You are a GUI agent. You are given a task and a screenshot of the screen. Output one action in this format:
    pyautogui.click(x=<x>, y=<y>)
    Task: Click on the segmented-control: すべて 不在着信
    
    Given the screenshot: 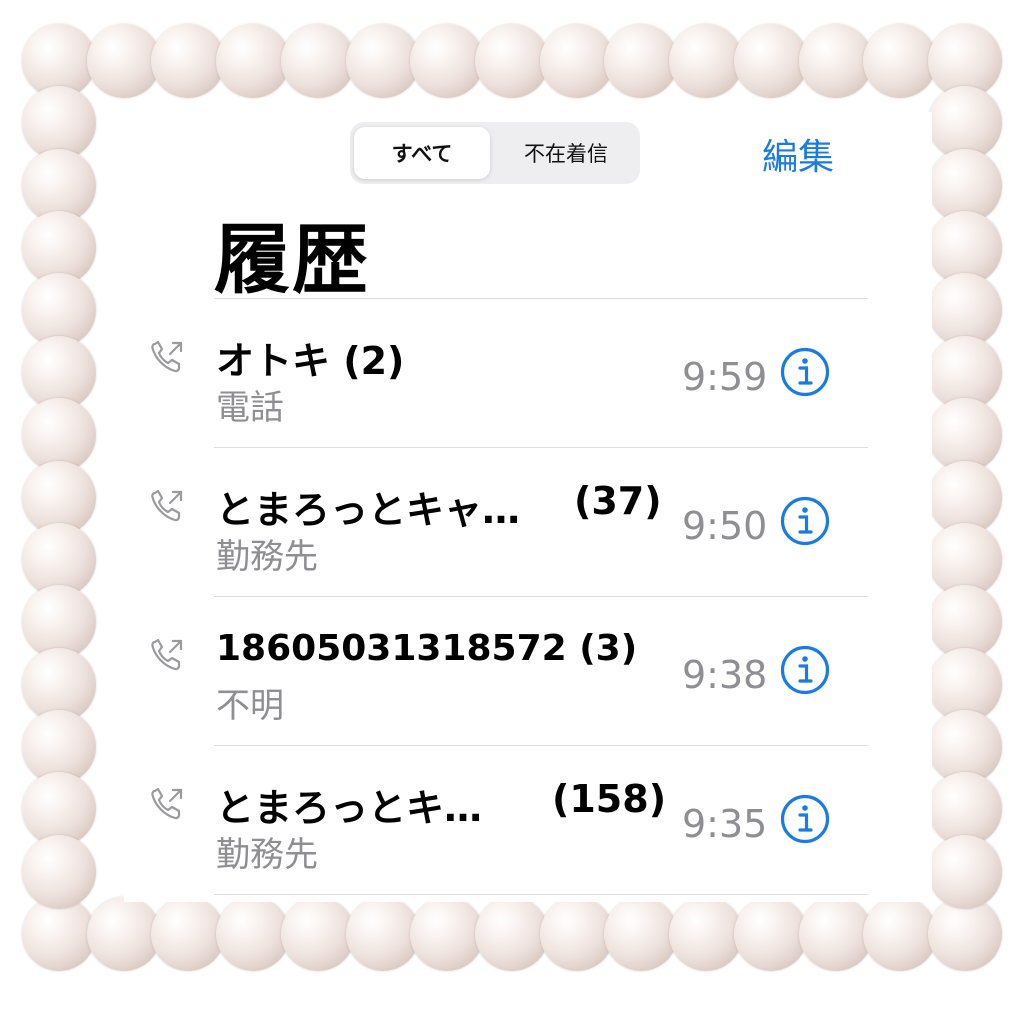 What is the action you would take?
    pyautogui.click(x=495, y=153)
    